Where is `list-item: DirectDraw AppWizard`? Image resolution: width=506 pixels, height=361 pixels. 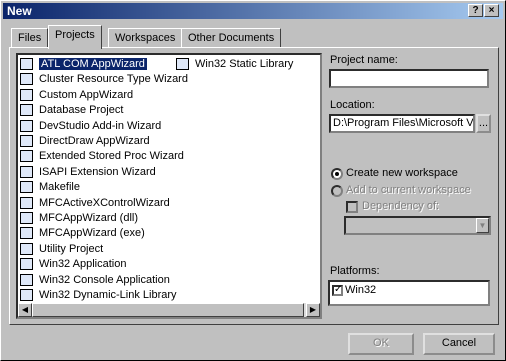
list-item: DirectDraw AppWizard is located at coordinates (84, 141).